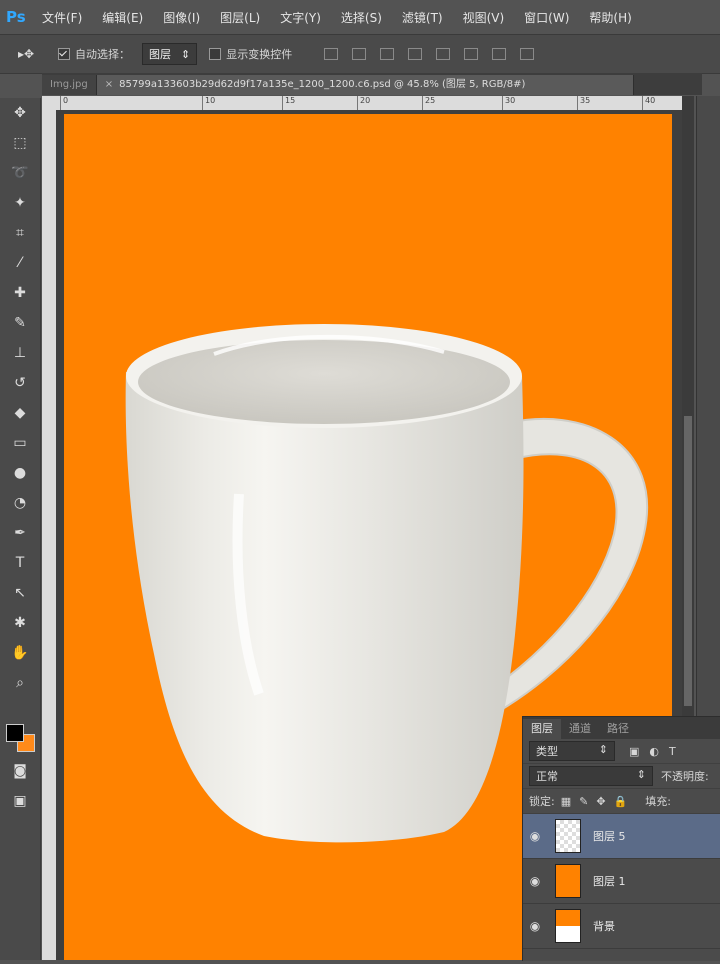 This screenshot has width=720, height=964. Describe the element at coordinates (20, 801) in the screenshot. I see `screen-mode-icon: ▣` at that location.